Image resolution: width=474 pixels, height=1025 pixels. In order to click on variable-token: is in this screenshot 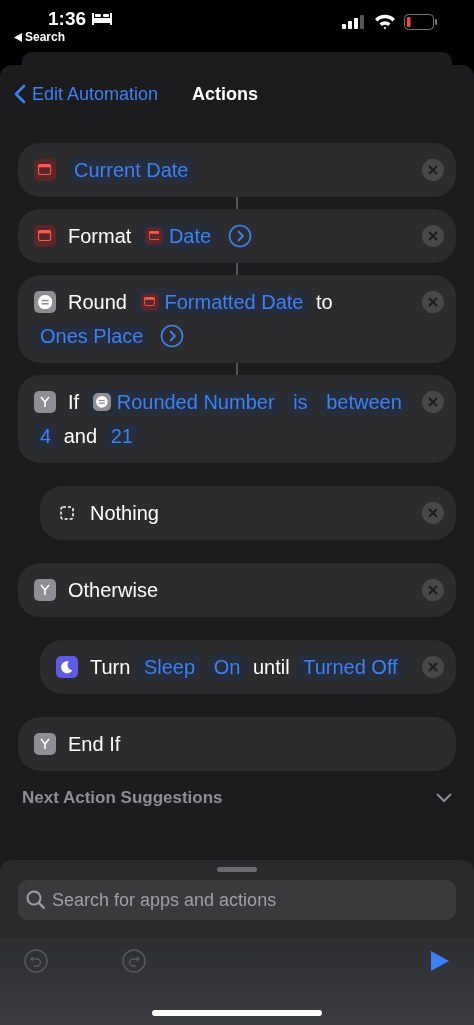, I will do `click(300, 402)`.